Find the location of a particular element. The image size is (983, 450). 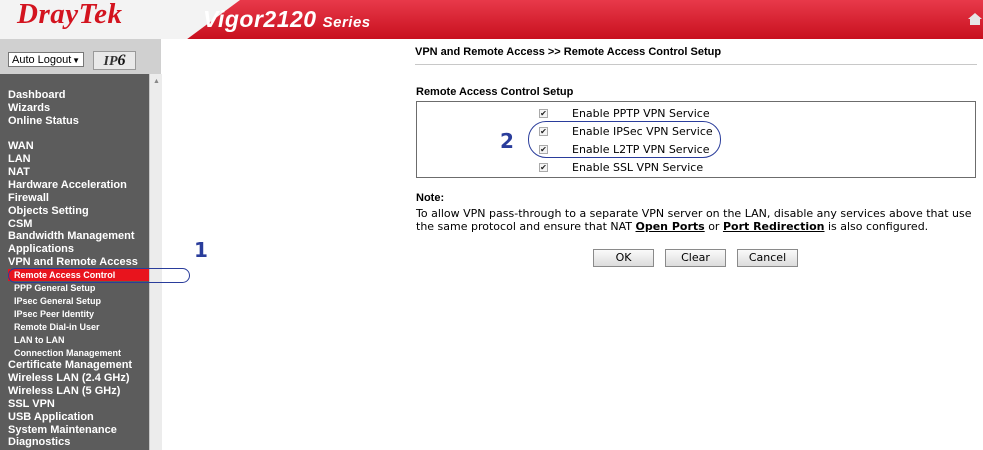

model-name: Vigor2120 Series is located at coordinates (287, 19).